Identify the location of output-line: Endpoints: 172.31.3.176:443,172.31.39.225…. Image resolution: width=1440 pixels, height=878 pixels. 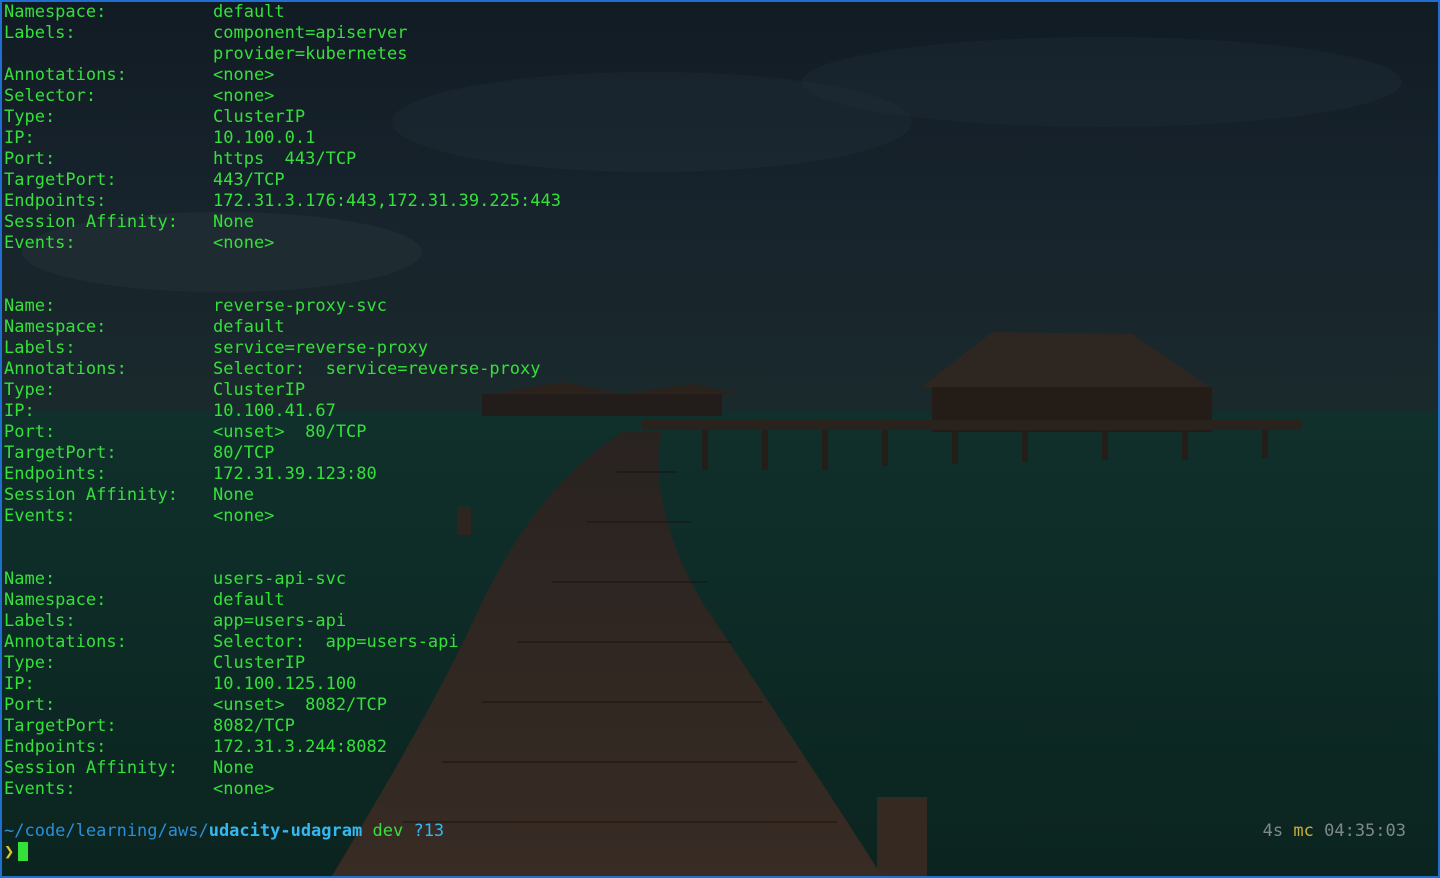
(714, 201).